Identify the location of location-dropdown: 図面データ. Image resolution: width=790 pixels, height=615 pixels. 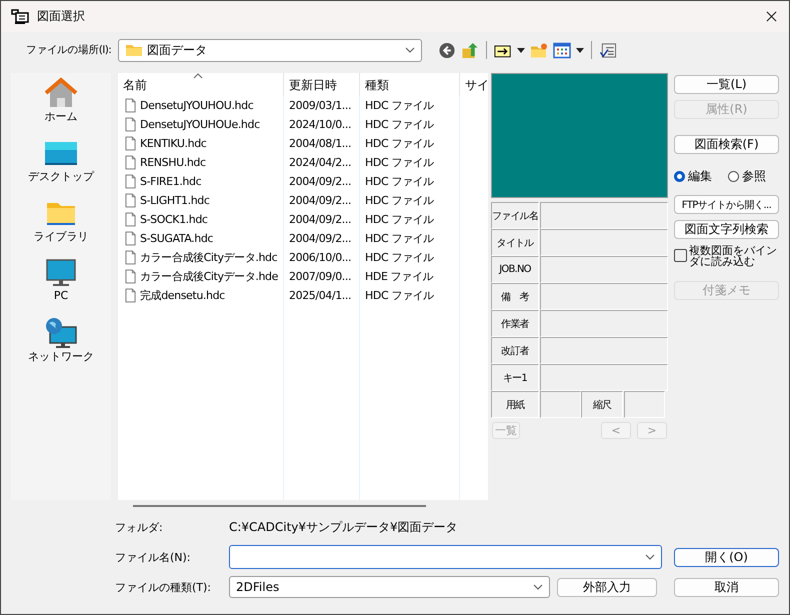
(270, 50).